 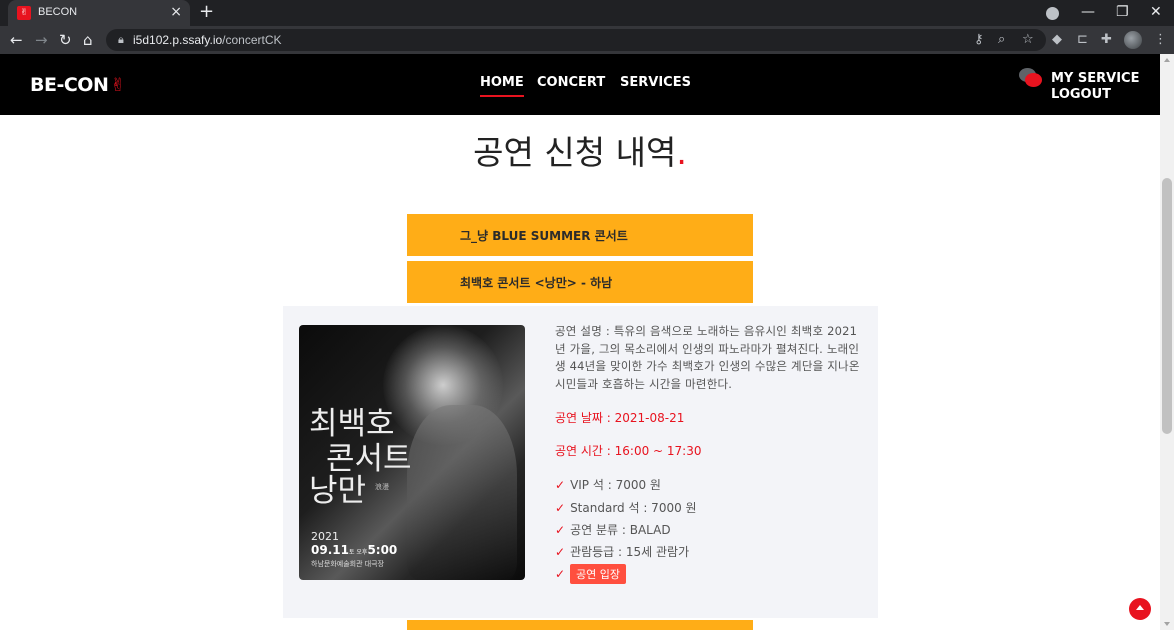 What do you see at coordinates (1052, 13) in the screenshot?
I see `tab-search-icon` at bounding box center [1052, 13].